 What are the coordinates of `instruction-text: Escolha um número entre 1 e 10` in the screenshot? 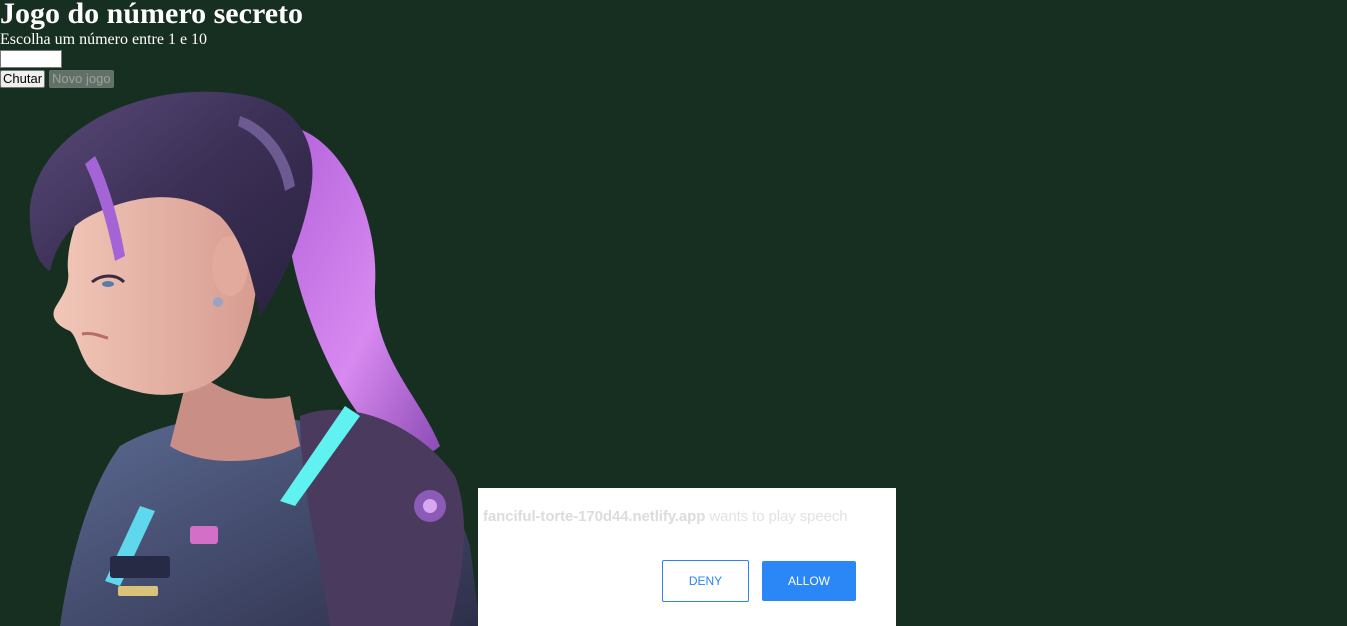 It's located at (104, 39).